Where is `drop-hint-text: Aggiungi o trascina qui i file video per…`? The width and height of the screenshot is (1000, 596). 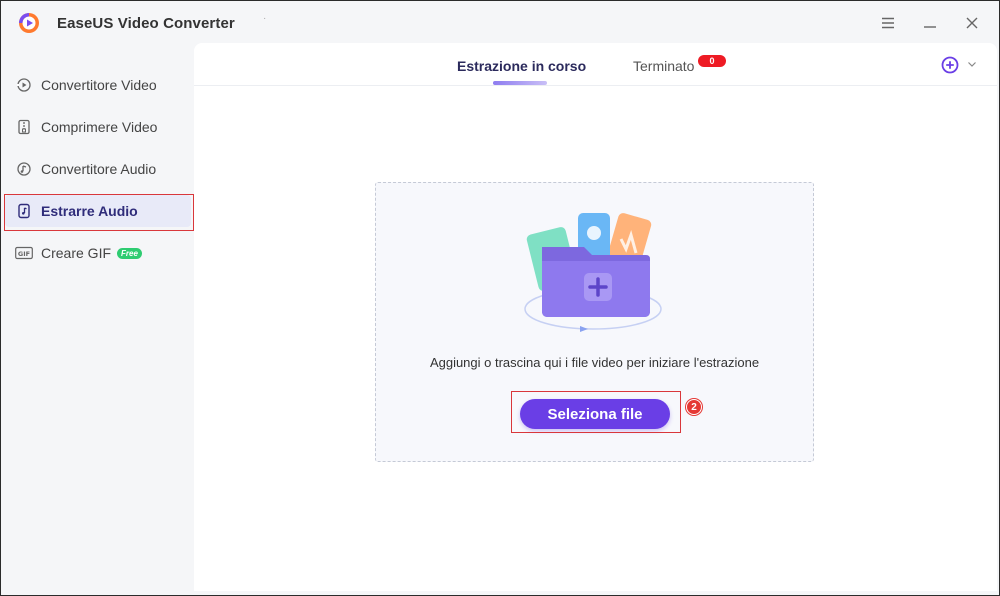 drop-hint-text: Aggiungi o trascina qui i file video per… is located at coordinates (594, 362).